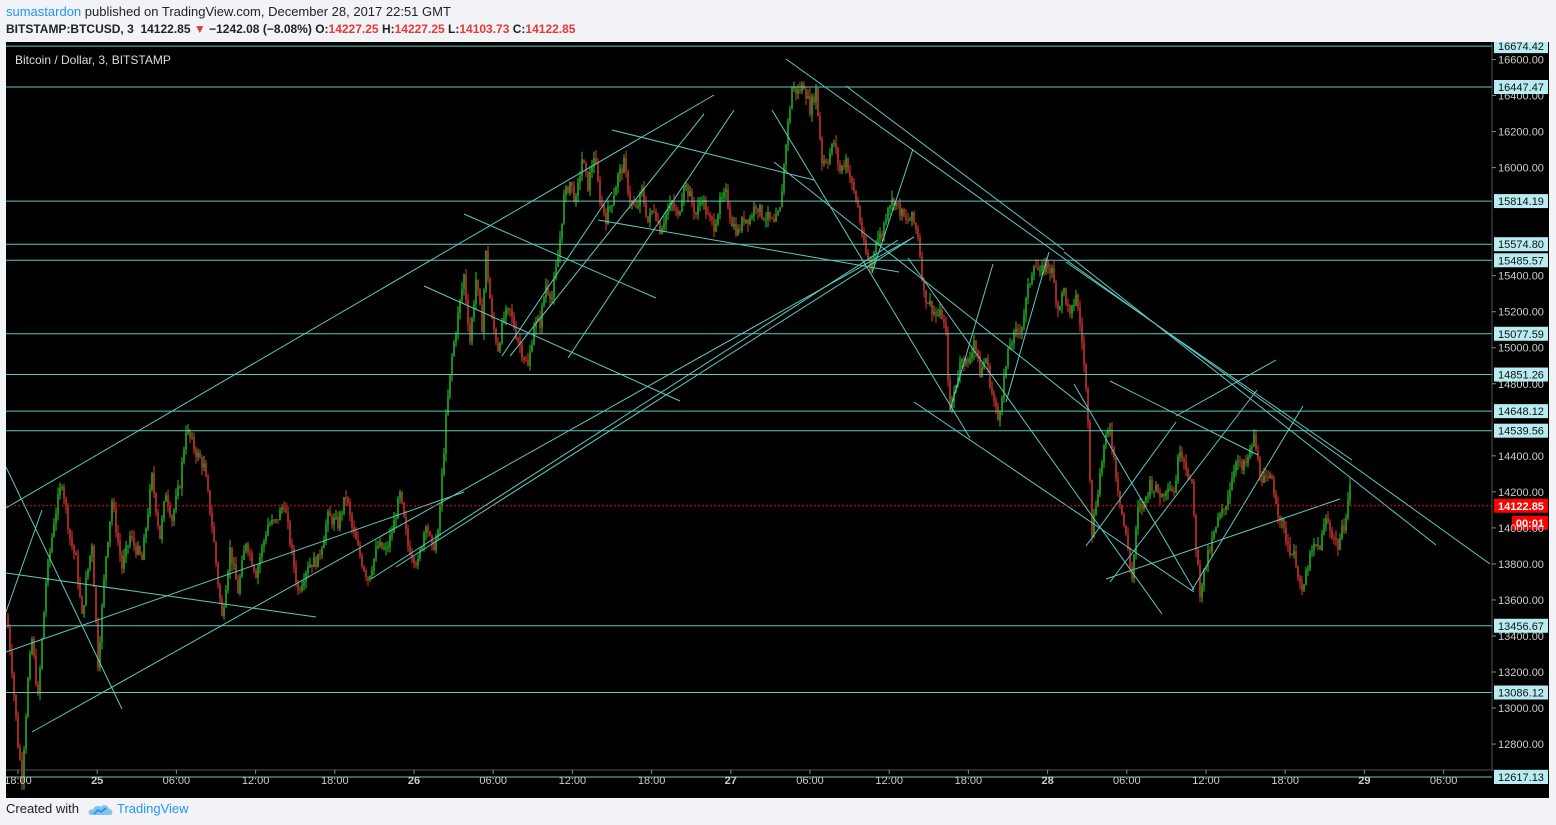 This screenshot has height=825, width=1556. What do you see at coordinates (322, 29) in the screenshot?
I see `open-label: O:` at bounding box center [322, 29].